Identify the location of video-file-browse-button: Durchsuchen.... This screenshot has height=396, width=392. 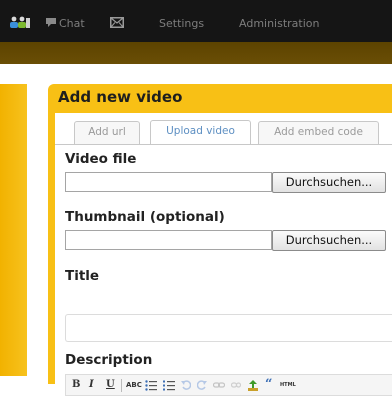
(329, 182).